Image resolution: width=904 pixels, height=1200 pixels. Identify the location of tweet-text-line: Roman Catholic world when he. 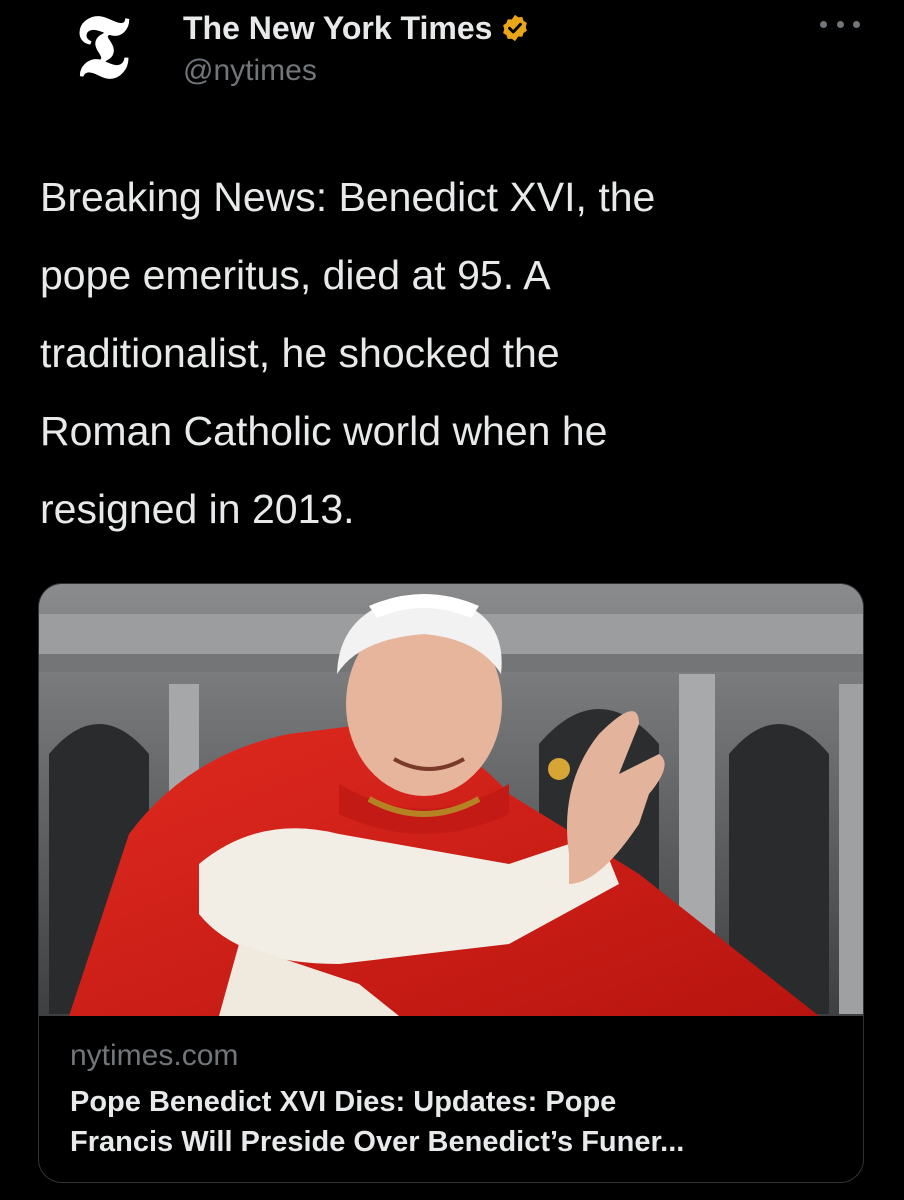
(324, 431).